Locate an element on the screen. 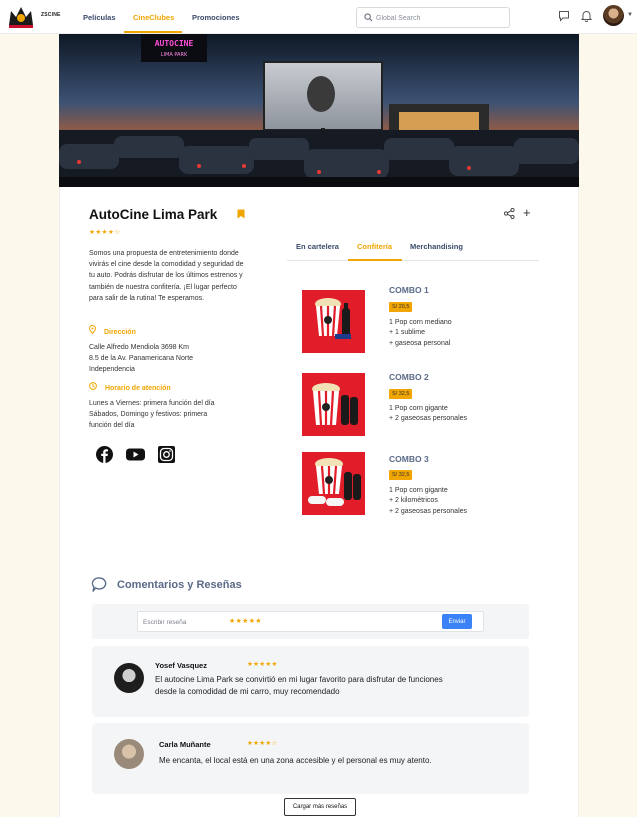 This screenshot has width=637, height=817. combo-3-item: 1 Pop corn gigante is located at coordinates (418, 490).